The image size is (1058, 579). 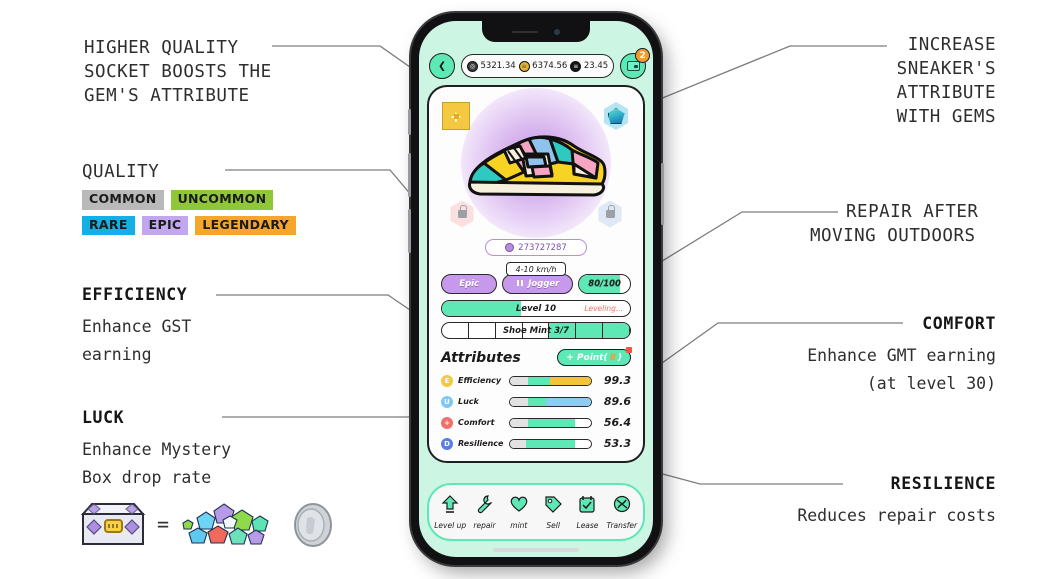 What do you see at coordinates (447, 401) in the screenshot?
I see `attribute-icon-luck: U` at bounding box center [447, 401].